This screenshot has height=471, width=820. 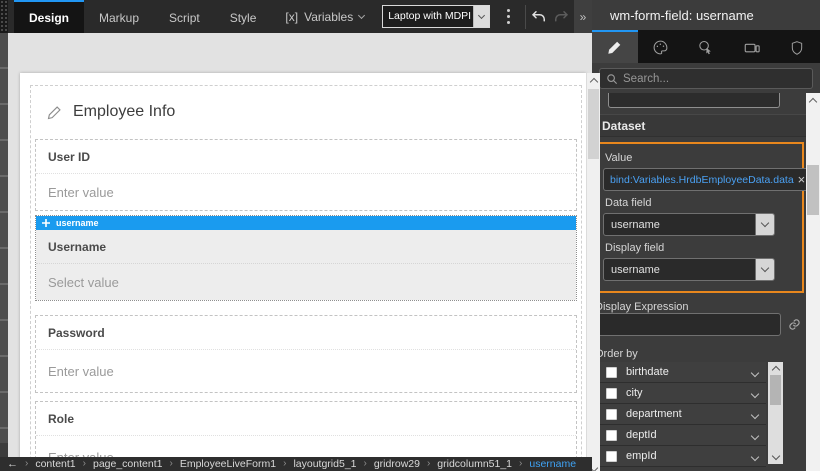 I want to click on pointer-search-icon, so click(x=705, y=47).